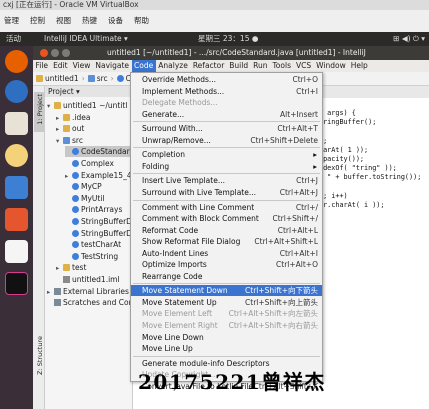 This screenshot has width=429, height=409. What do you see at coordinates (226, 276) in the screenshot?
I see `menu-item-rearrange-code: Rearrange Code` at bounding box center [226, 276].